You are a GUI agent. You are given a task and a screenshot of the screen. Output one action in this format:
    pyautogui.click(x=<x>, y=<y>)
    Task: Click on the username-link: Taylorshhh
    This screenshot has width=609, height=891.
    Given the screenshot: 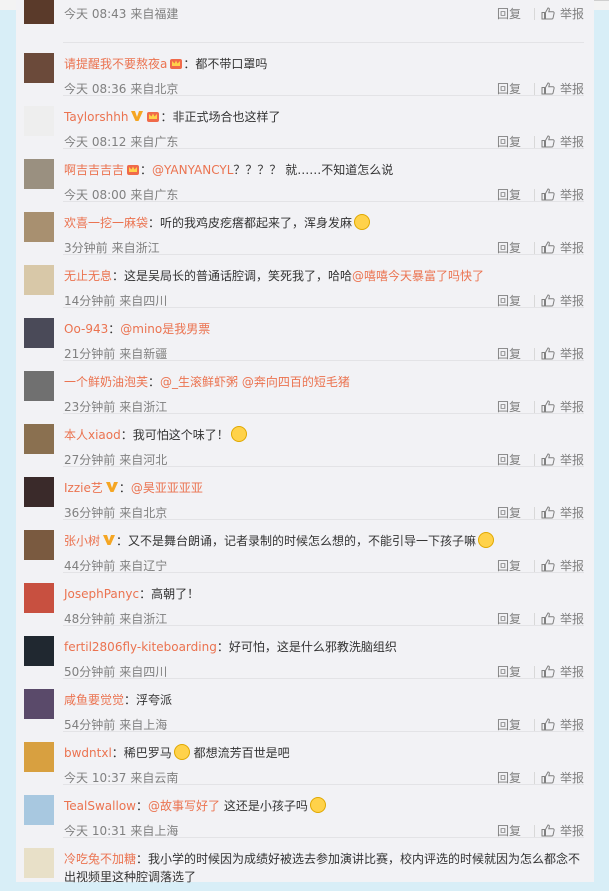 What is the action you would take?
    pyautogui.click(x=96, y=117)
    